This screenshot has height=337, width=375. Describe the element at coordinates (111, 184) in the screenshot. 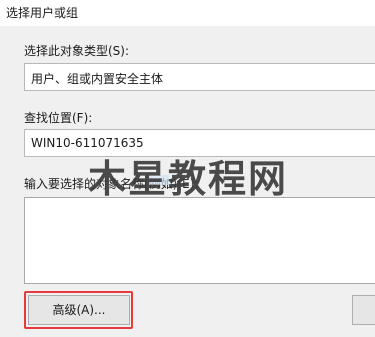

I see `object-names-label: 输入要选择的对象名称(例如)(E):` at that location.